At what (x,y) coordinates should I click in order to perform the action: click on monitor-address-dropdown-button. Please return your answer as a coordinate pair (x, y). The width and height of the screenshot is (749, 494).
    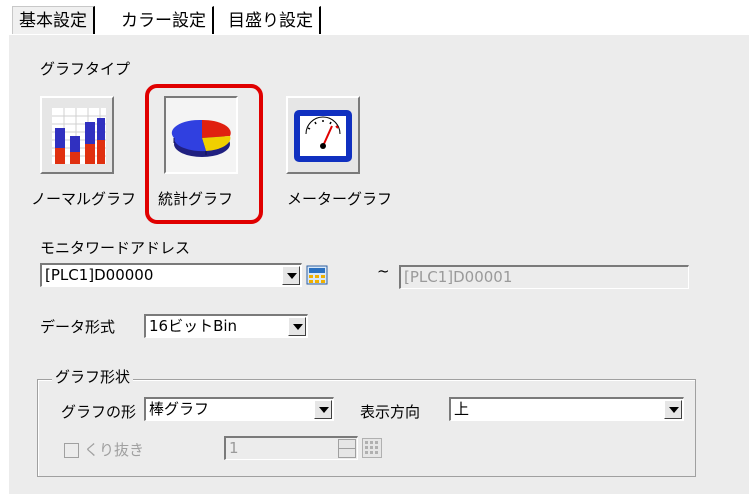
    Looking at the image, I should click on (291, 275).